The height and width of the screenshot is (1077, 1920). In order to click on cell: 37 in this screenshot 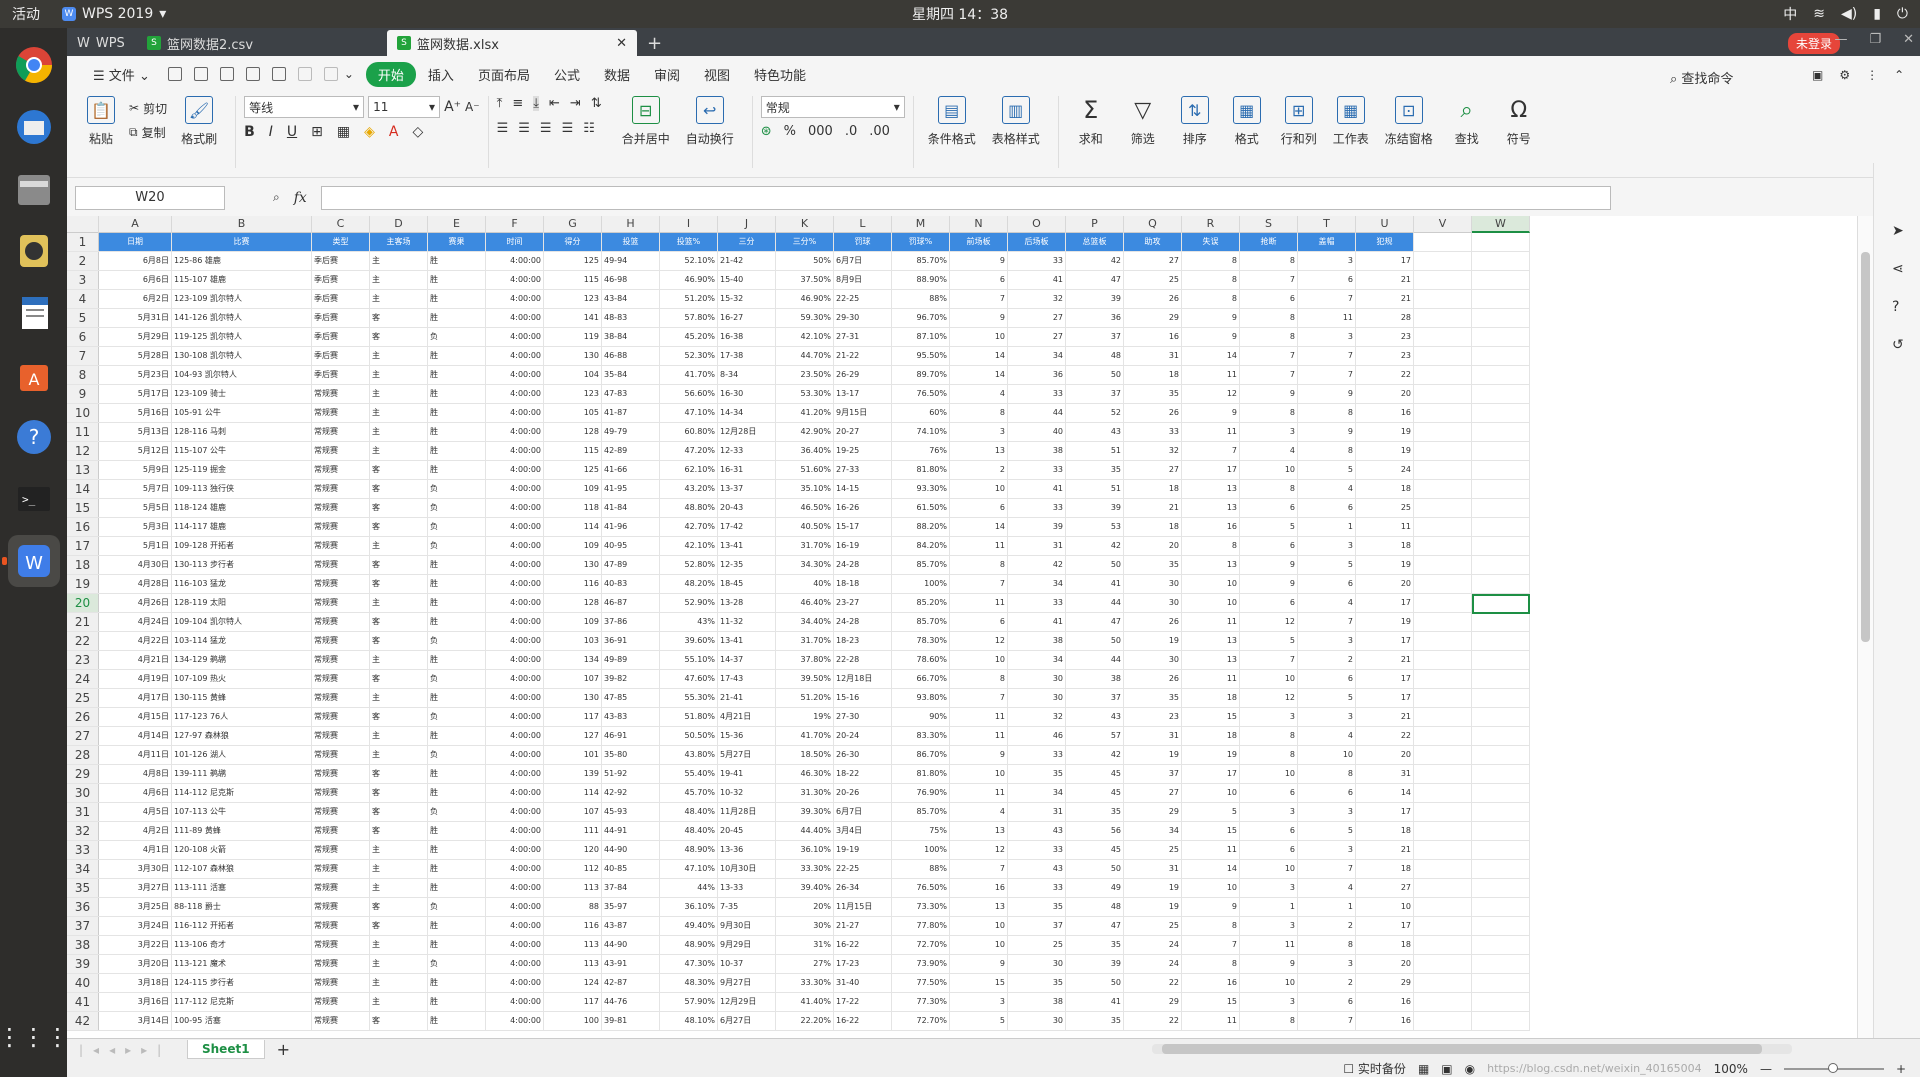, I will do `click(1095, 337)`.